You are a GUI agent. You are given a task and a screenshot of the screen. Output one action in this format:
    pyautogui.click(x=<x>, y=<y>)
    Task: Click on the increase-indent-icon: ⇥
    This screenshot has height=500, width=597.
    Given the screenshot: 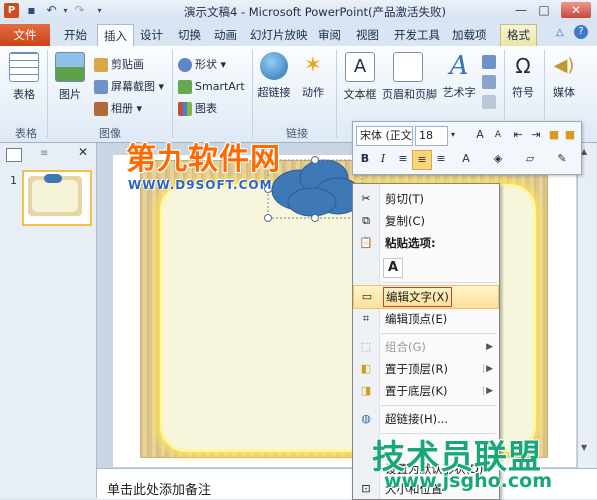 What is the action you would take?
    pyautogui.click(x=536, y=135)
    